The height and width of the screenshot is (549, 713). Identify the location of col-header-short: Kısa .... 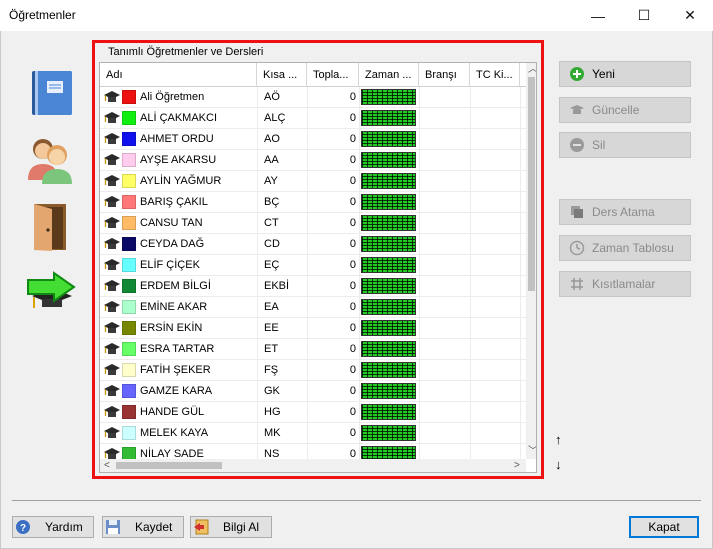
(282, 75).